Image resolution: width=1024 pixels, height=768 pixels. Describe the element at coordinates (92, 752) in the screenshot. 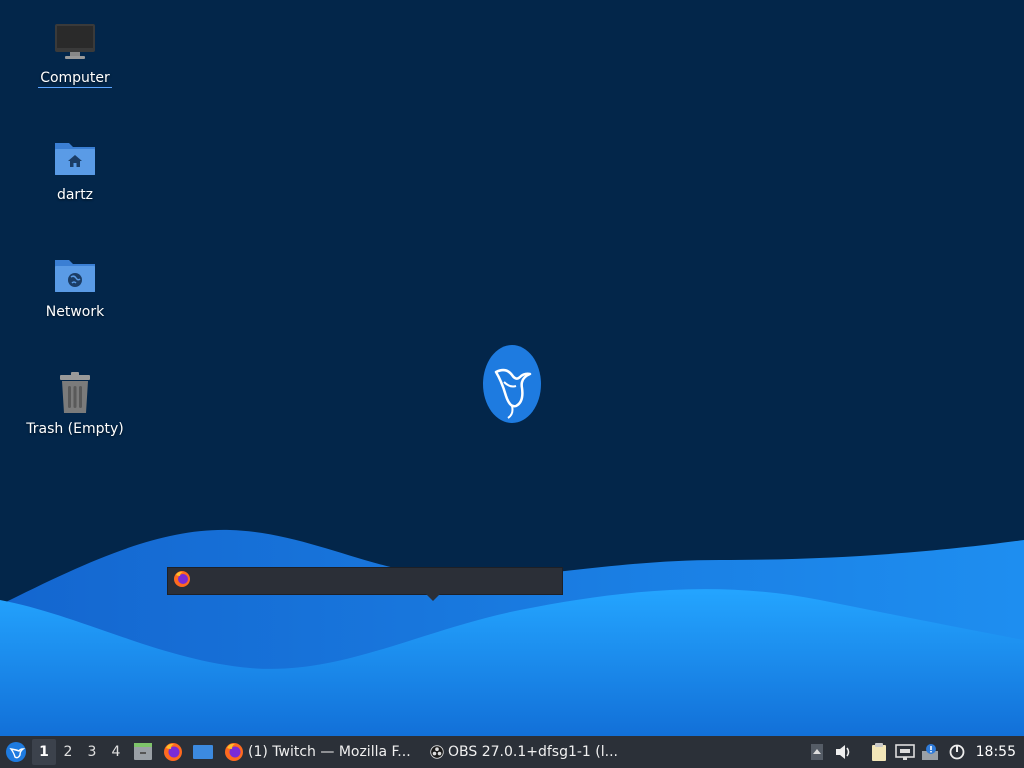

I see `workspace-3-button: 3` at that location.